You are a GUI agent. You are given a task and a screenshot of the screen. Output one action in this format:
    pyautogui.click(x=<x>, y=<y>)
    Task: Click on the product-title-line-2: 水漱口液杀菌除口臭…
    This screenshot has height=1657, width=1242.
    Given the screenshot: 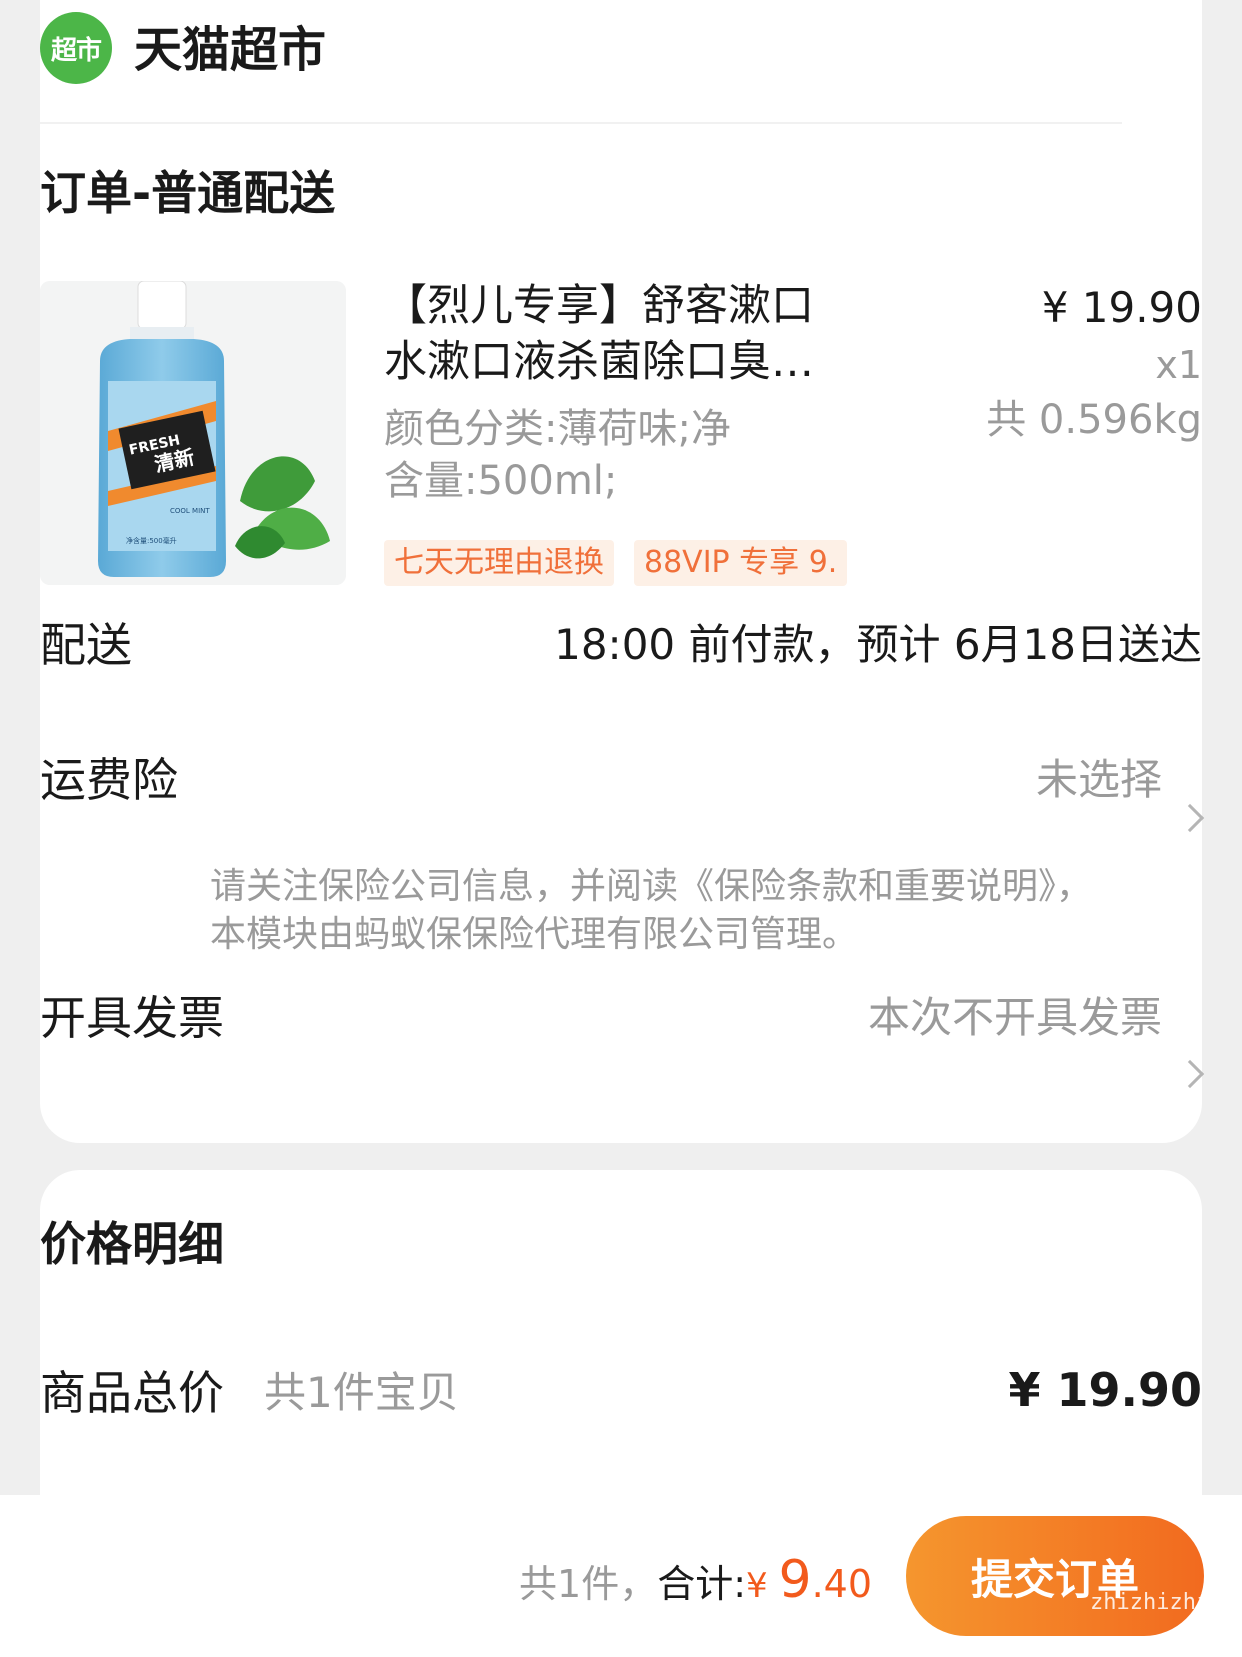 What is the action you would take?
    pyautogui.click(x=599, y=362)
    